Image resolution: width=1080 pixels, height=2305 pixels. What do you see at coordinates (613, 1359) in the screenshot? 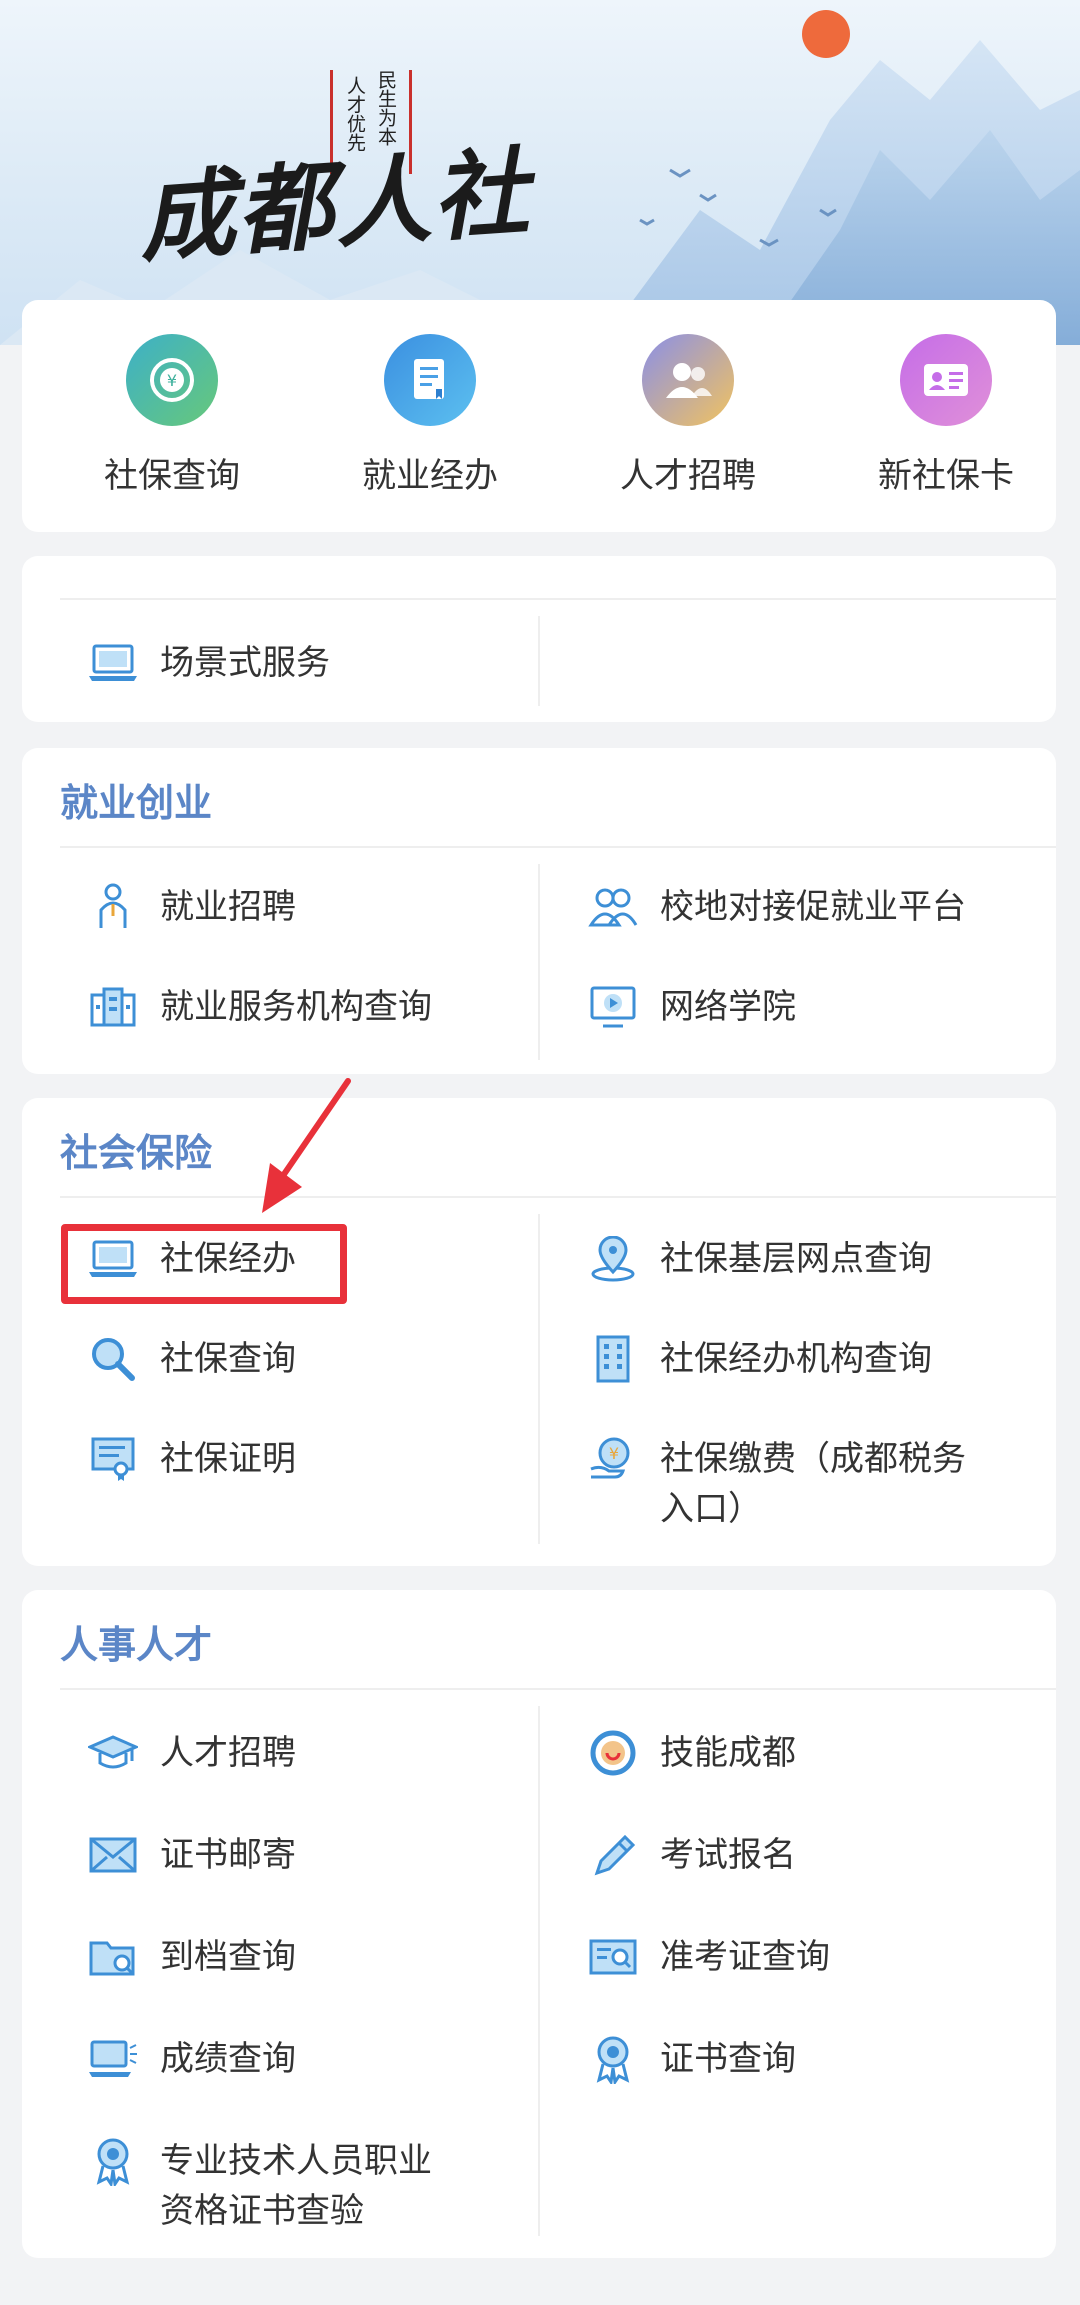
I see `office-building-icon` at bounding box center [613, 1359].